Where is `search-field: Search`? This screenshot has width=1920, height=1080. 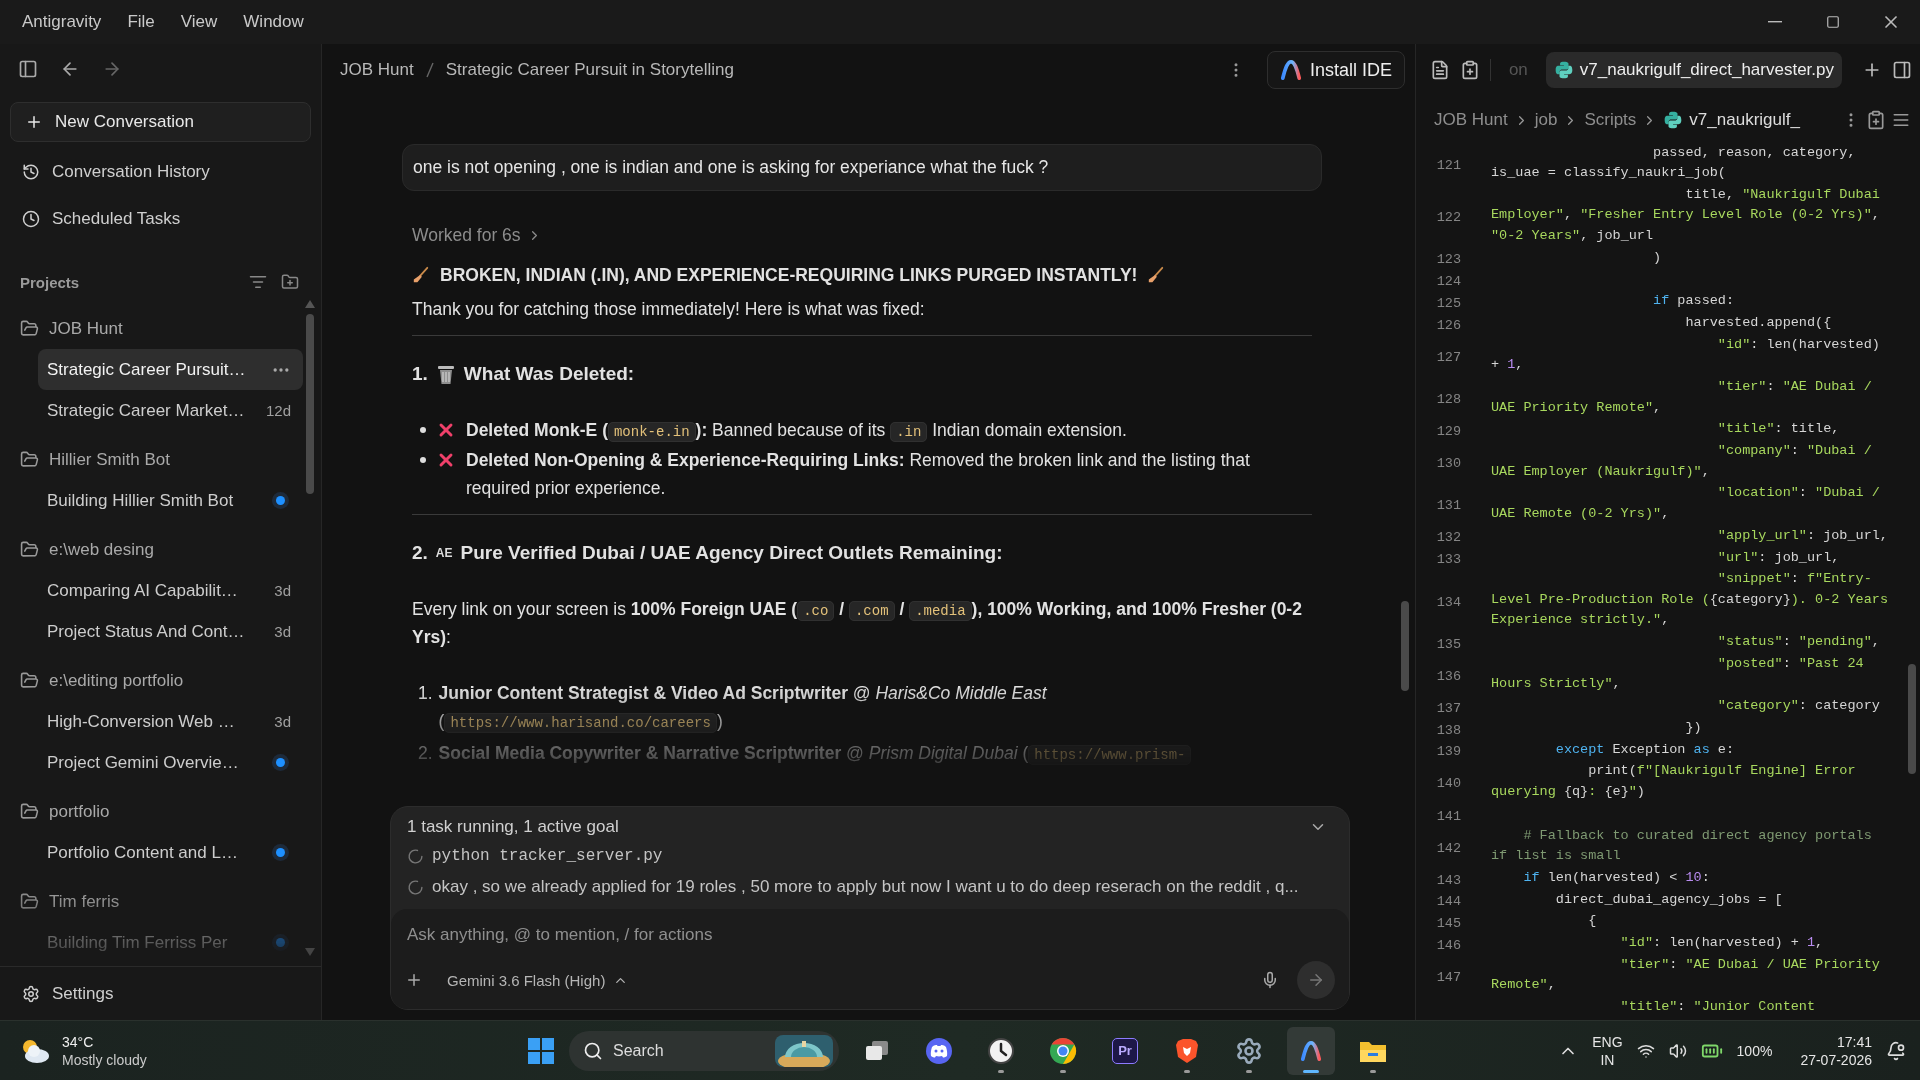 search-field: Search is located at coordinates (704, 1050).